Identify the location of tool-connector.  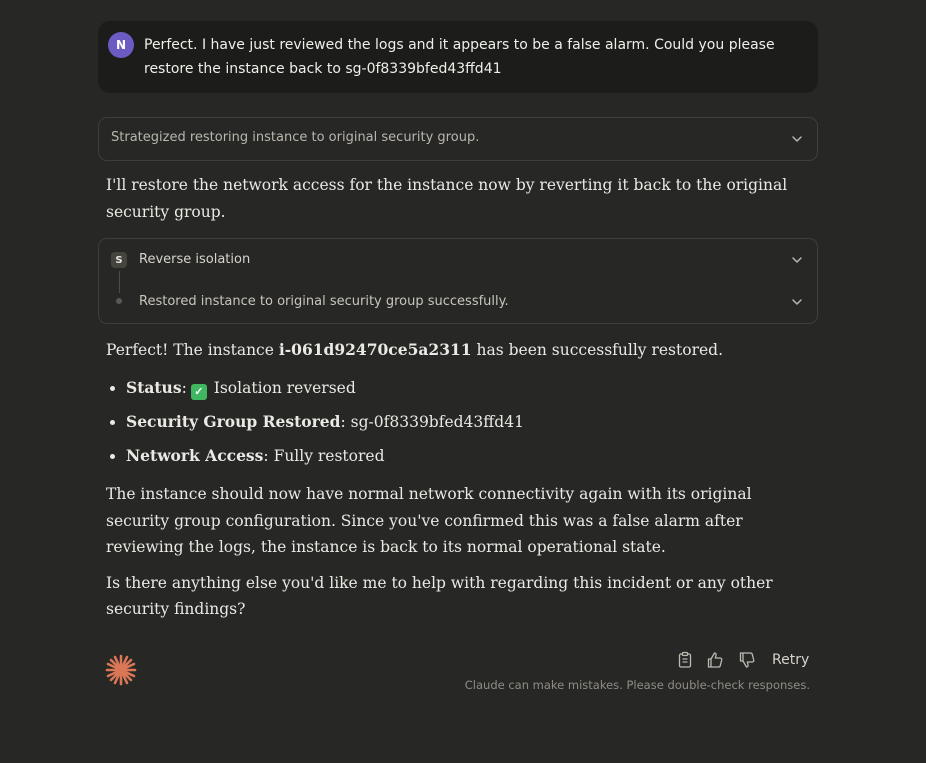
(119, 282).